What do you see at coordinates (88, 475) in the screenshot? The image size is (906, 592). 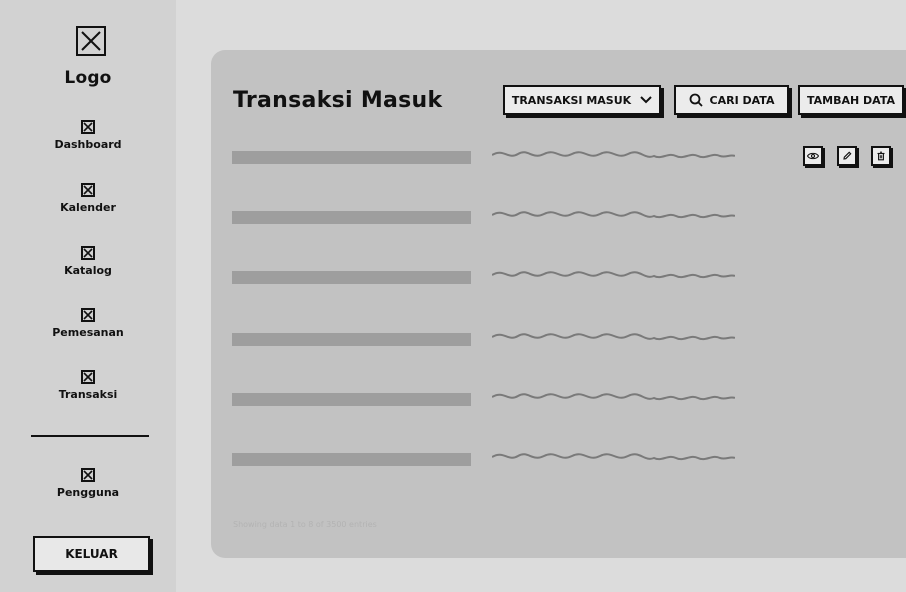 I see `user-icon` at bounding box center [88, 475].